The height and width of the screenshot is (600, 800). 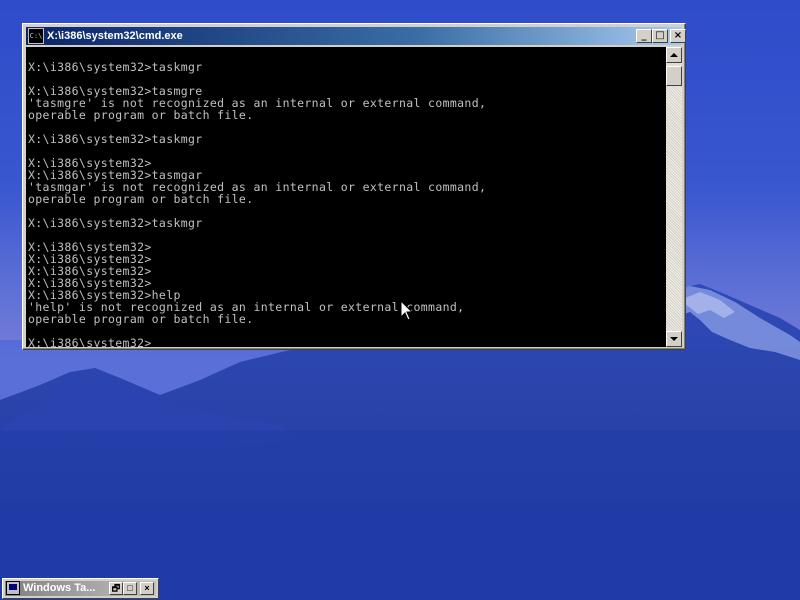 What do you see at coordinates (674, 76) in the screenshot?
I see `scrollbar-thumb` at bounding box center [674, 76].